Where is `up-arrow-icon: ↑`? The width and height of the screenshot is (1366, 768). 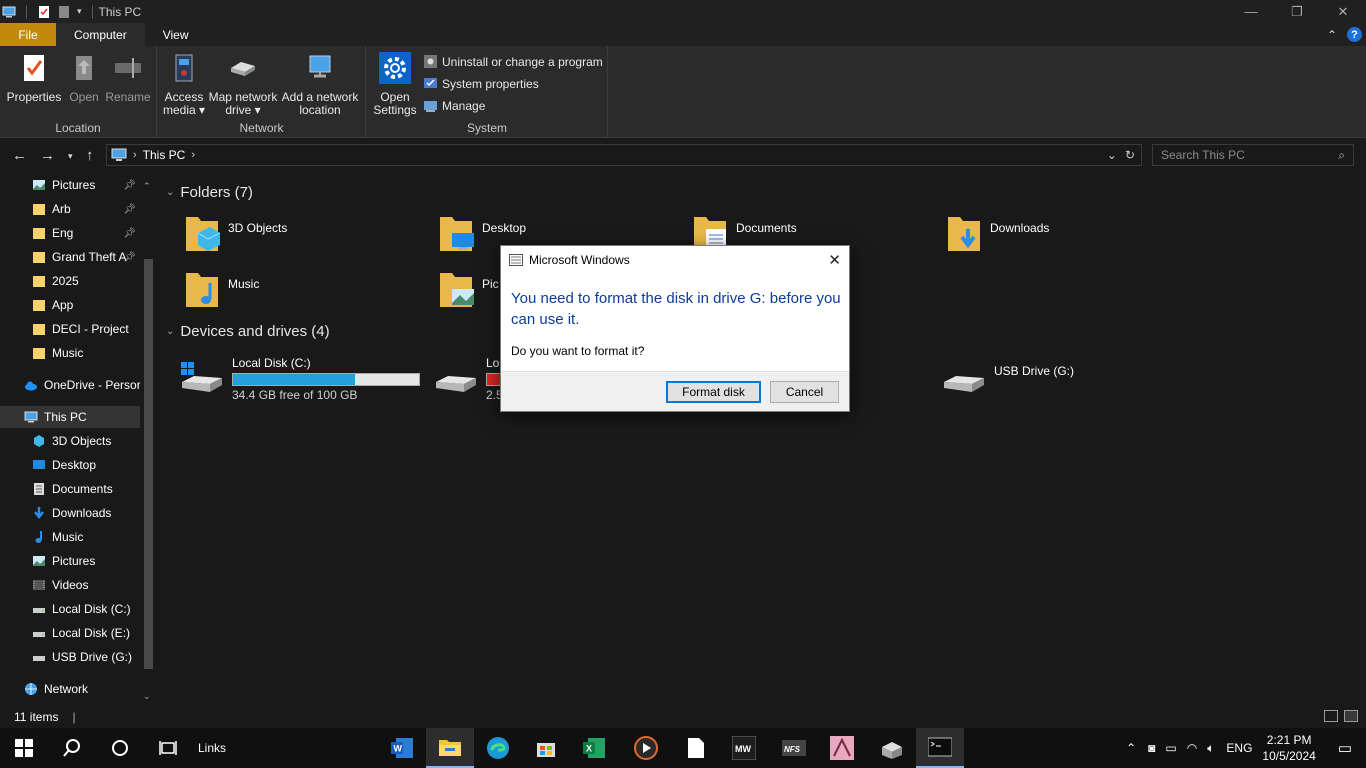
up-arrow-icon: ↑ is located at coordinates (90, 155).